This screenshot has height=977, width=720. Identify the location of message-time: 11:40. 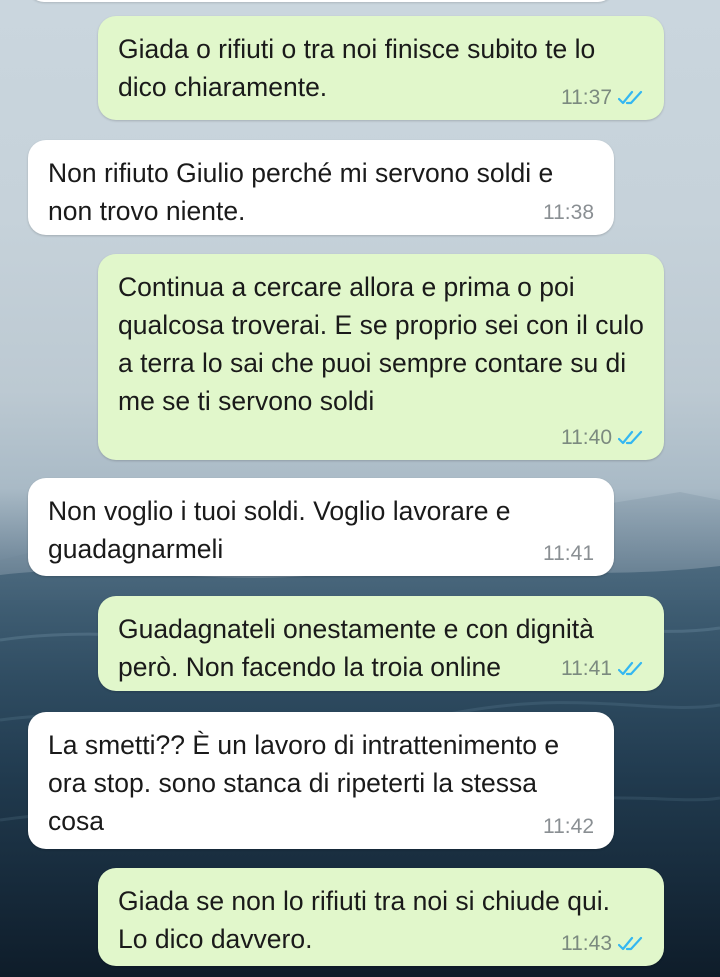
(586, 437).